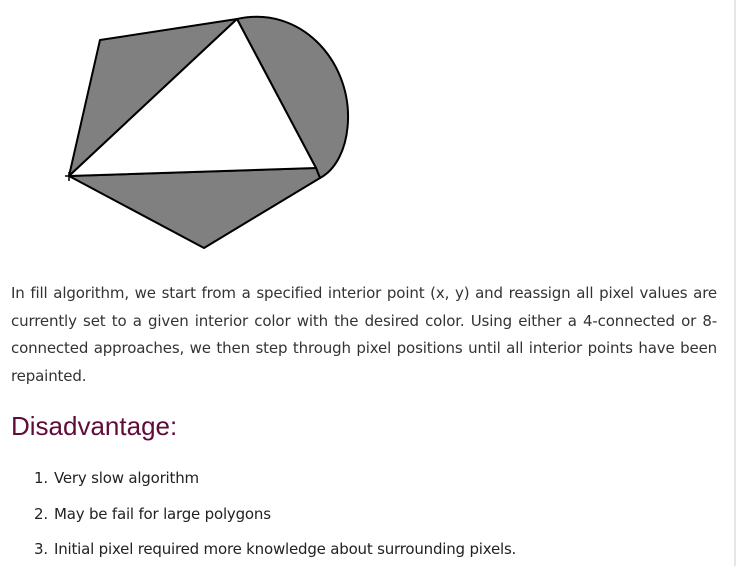  What do you see at coordinates (41, 478) in the screenshot?
I see `list-item-number: 1.` at bounding box center [41, 478].